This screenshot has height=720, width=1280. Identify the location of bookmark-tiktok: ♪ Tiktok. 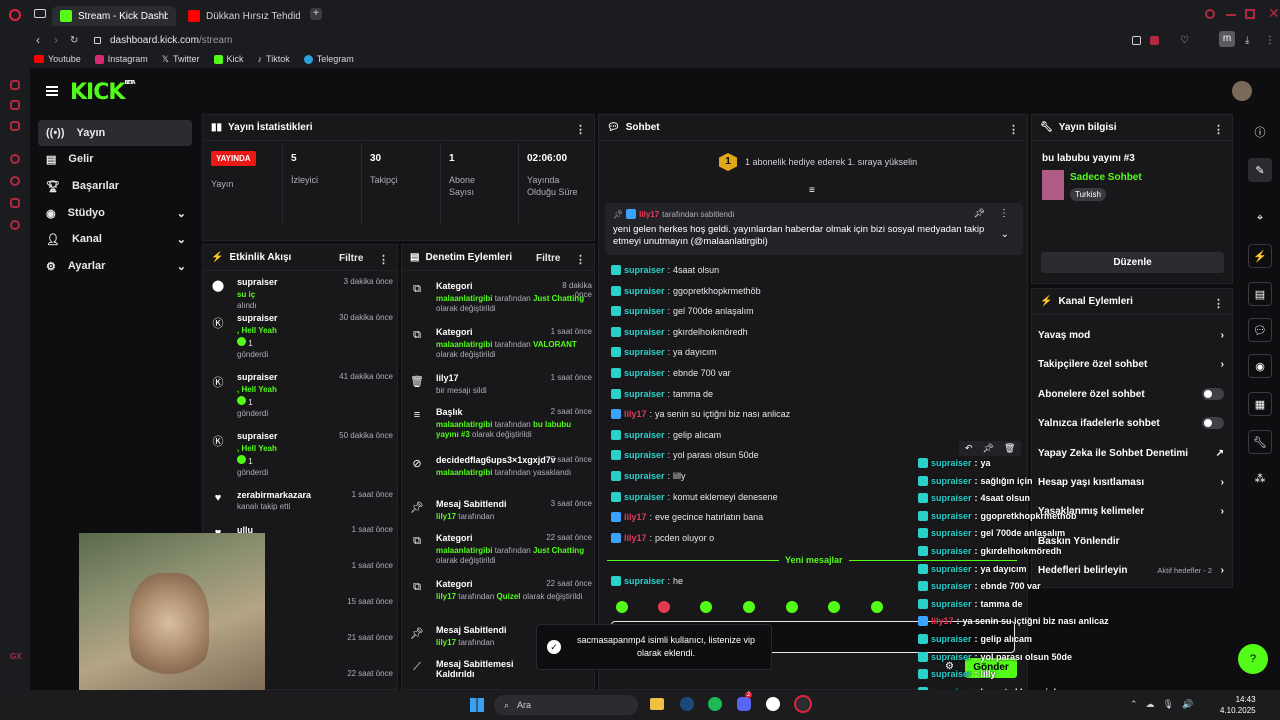
(274, 59).